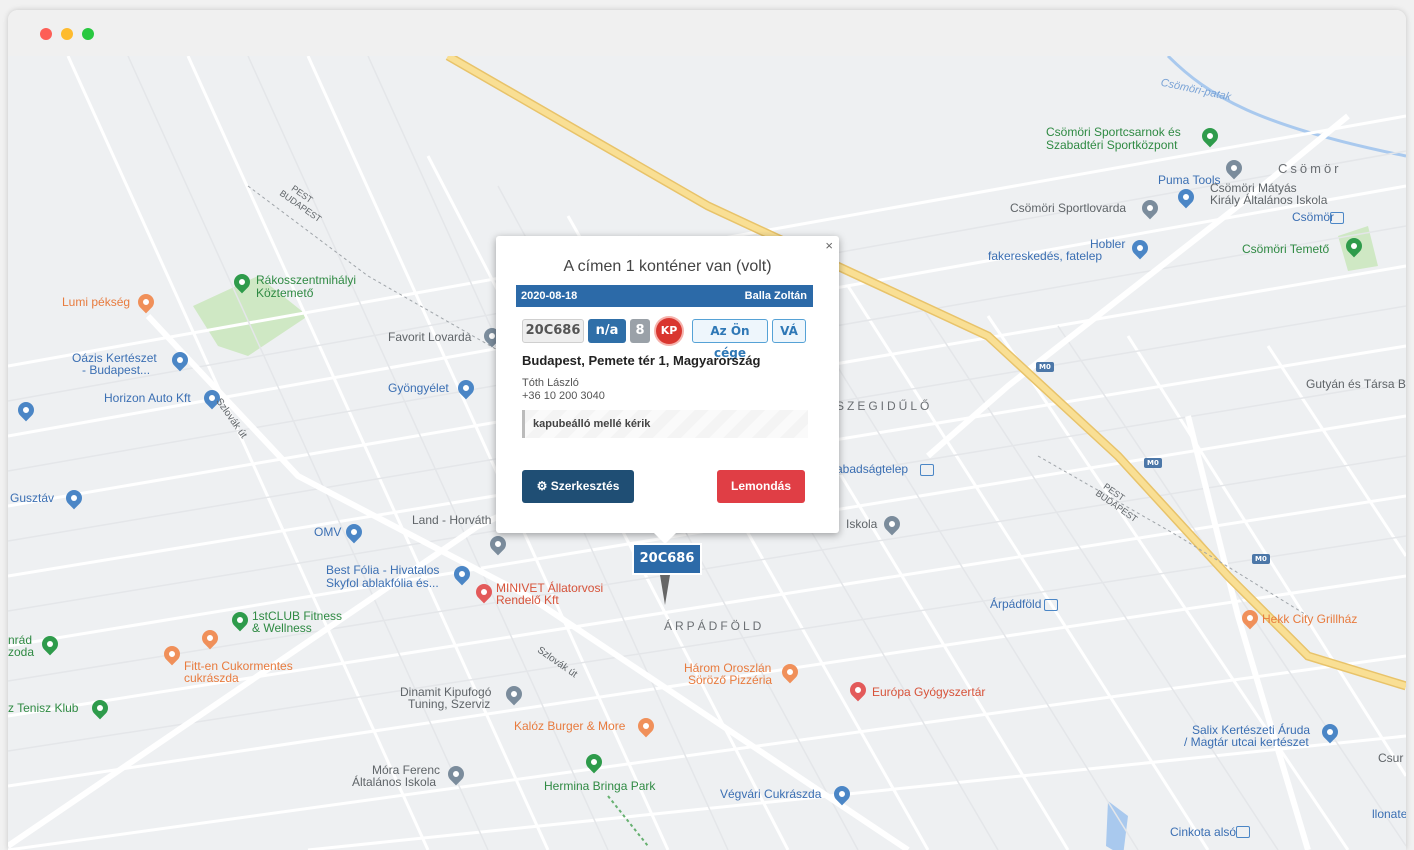  I want to click on contact-info: Tóth László +36 10 200 3040, so click(563, 390).